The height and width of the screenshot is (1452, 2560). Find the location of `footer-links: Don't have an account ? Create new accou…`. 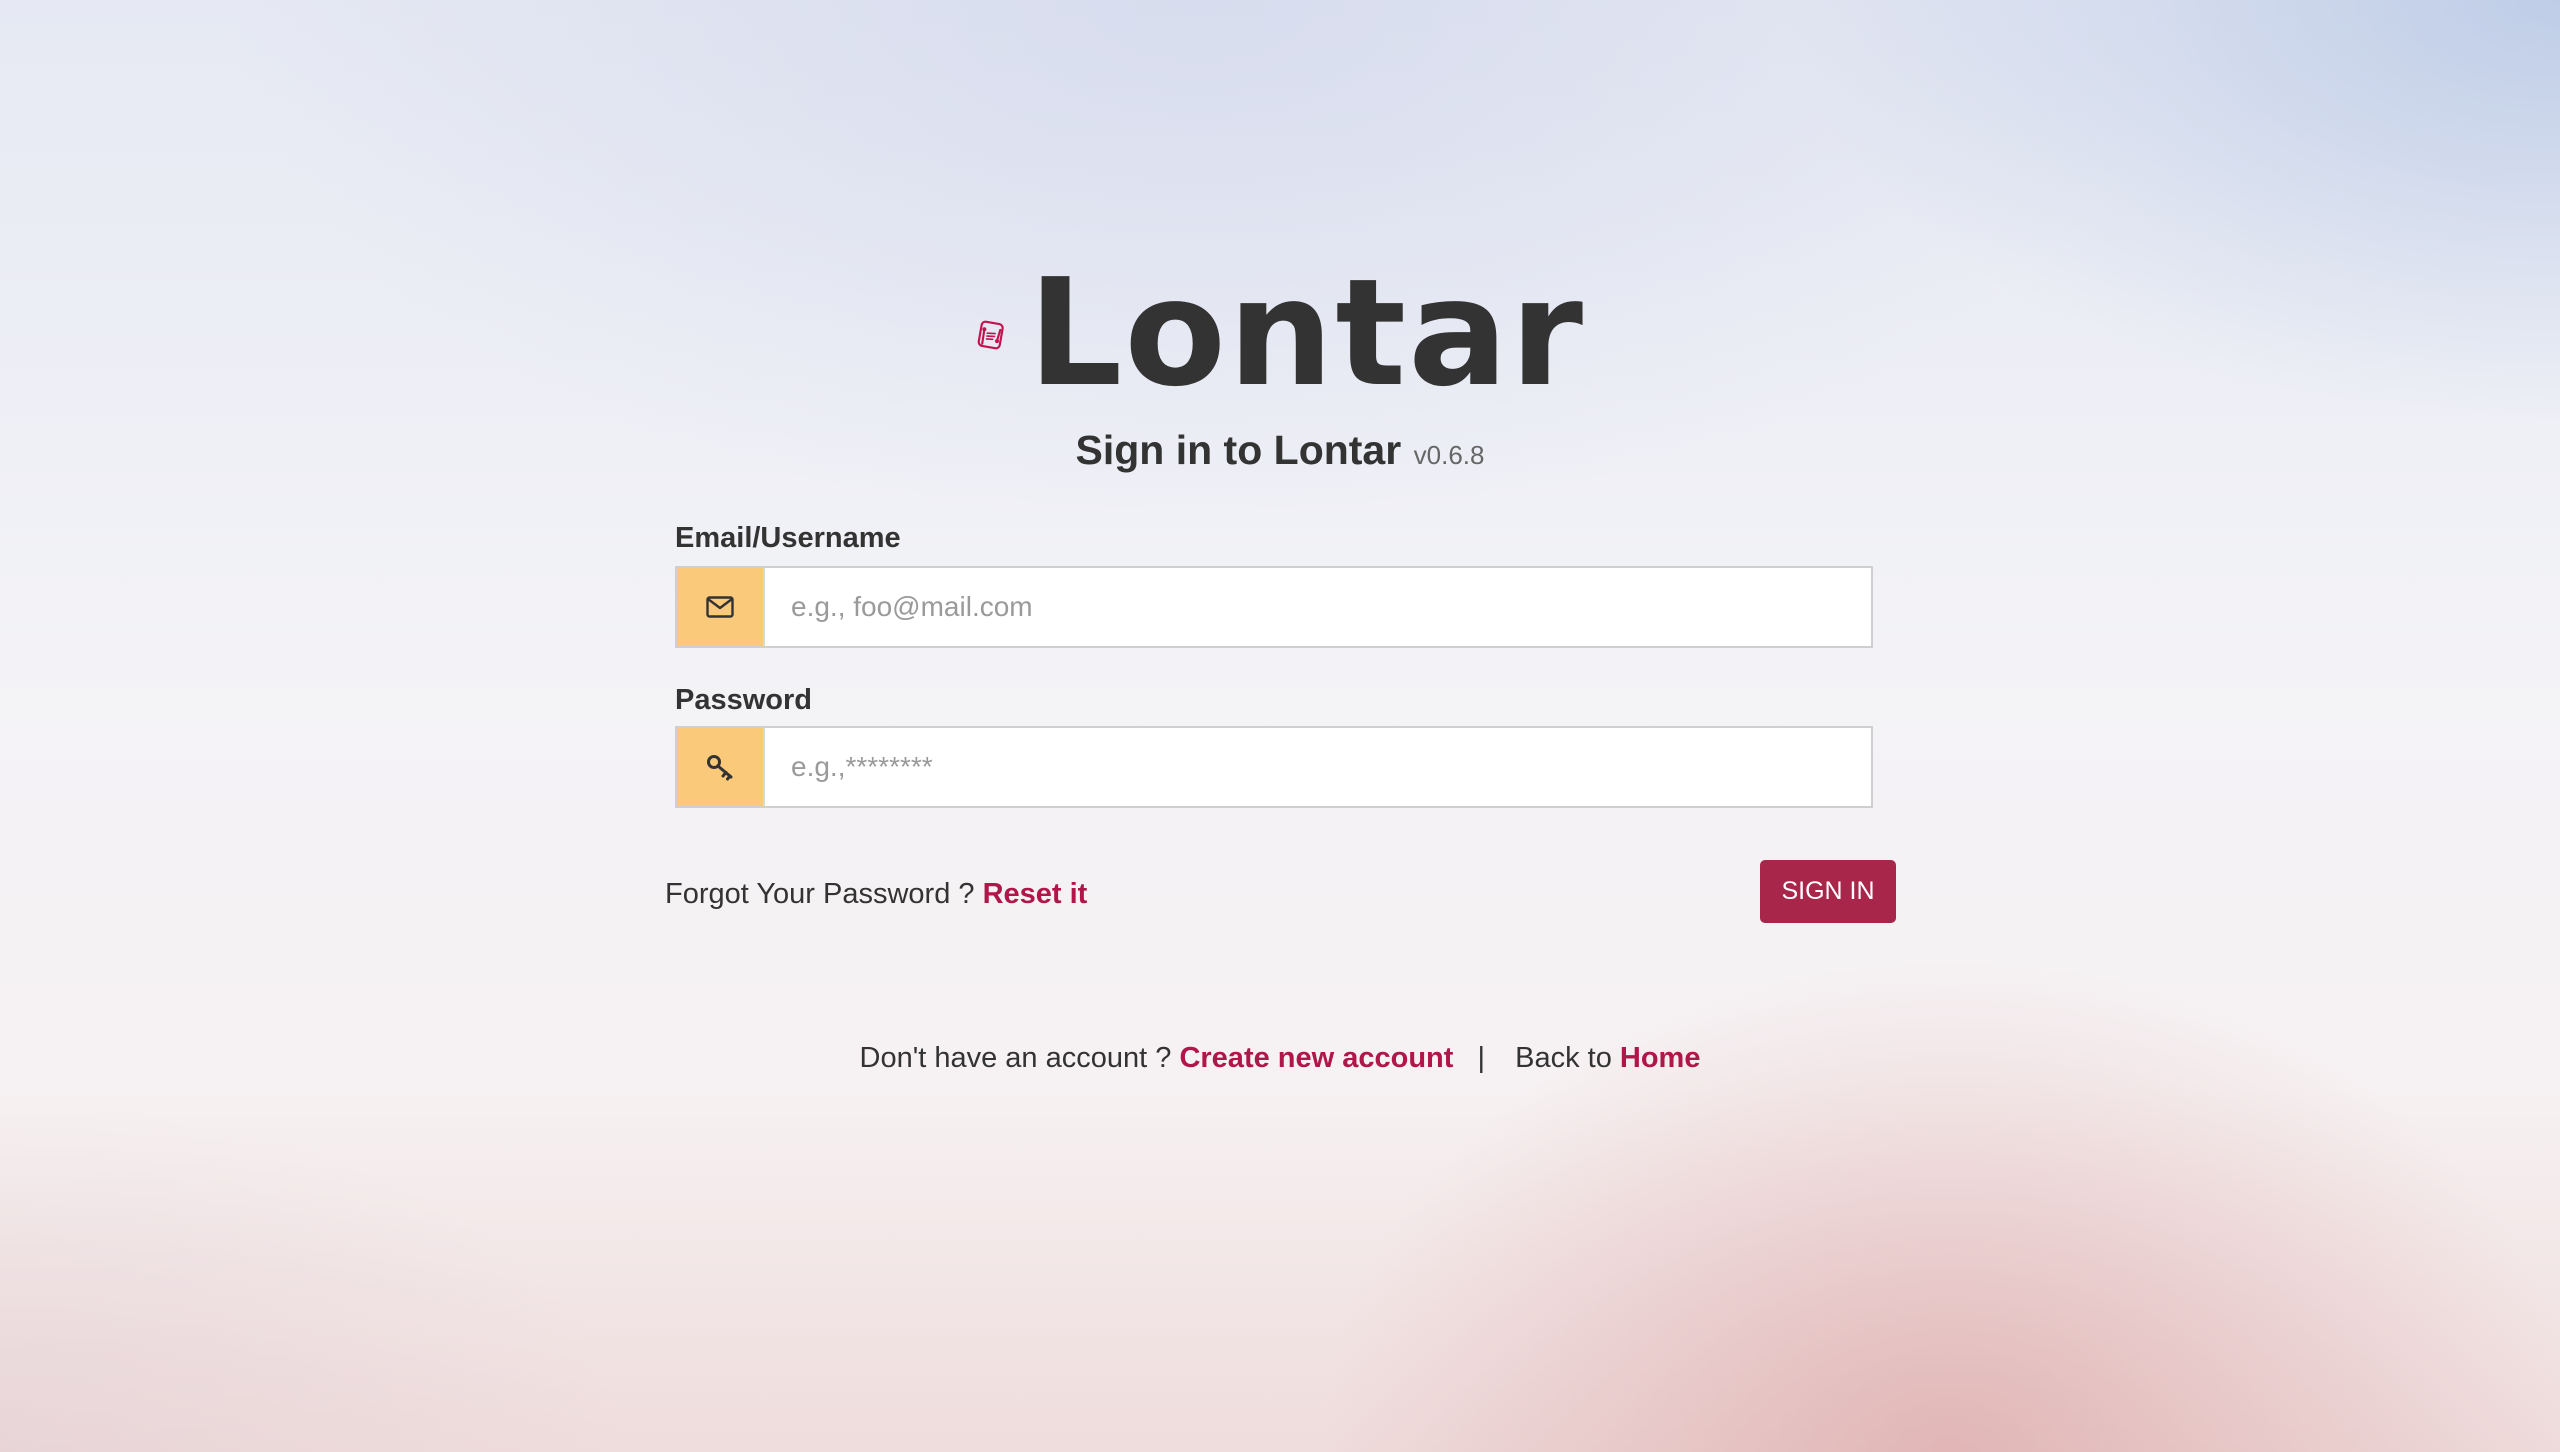

footer-links: Don't have an account ? Create new accou… is located at coordinates (1280, 1058).